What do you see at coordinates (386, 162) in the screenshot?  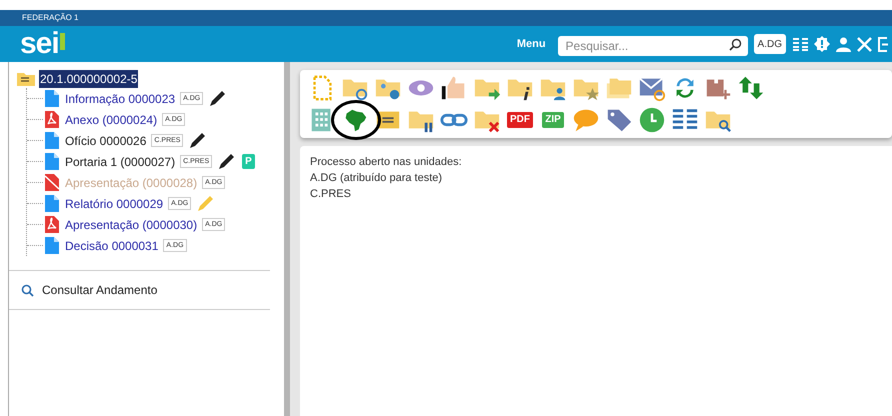 I see `content-line: Processo aberto nas unidades:` at bounding box center [386, 162].